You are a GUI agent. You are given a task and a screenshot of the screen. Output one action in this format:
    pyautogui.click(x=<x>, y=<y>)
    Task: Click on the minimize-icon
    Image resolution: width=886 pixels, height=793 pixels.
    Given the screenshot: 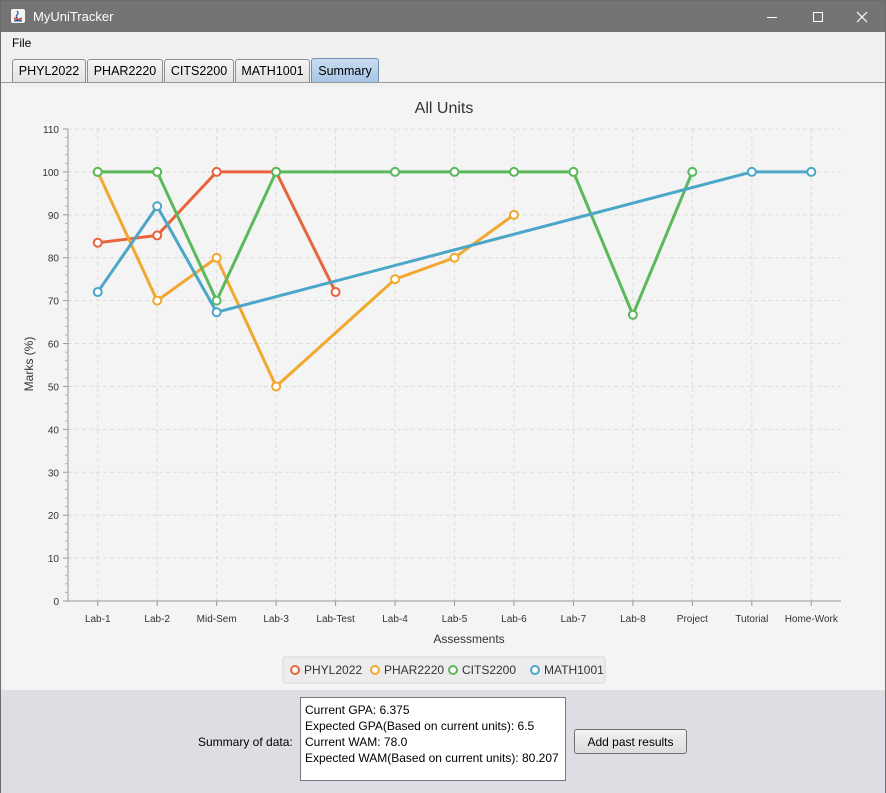 What is the action you would take?
    pyautogui.click(x=772, y=17)
    